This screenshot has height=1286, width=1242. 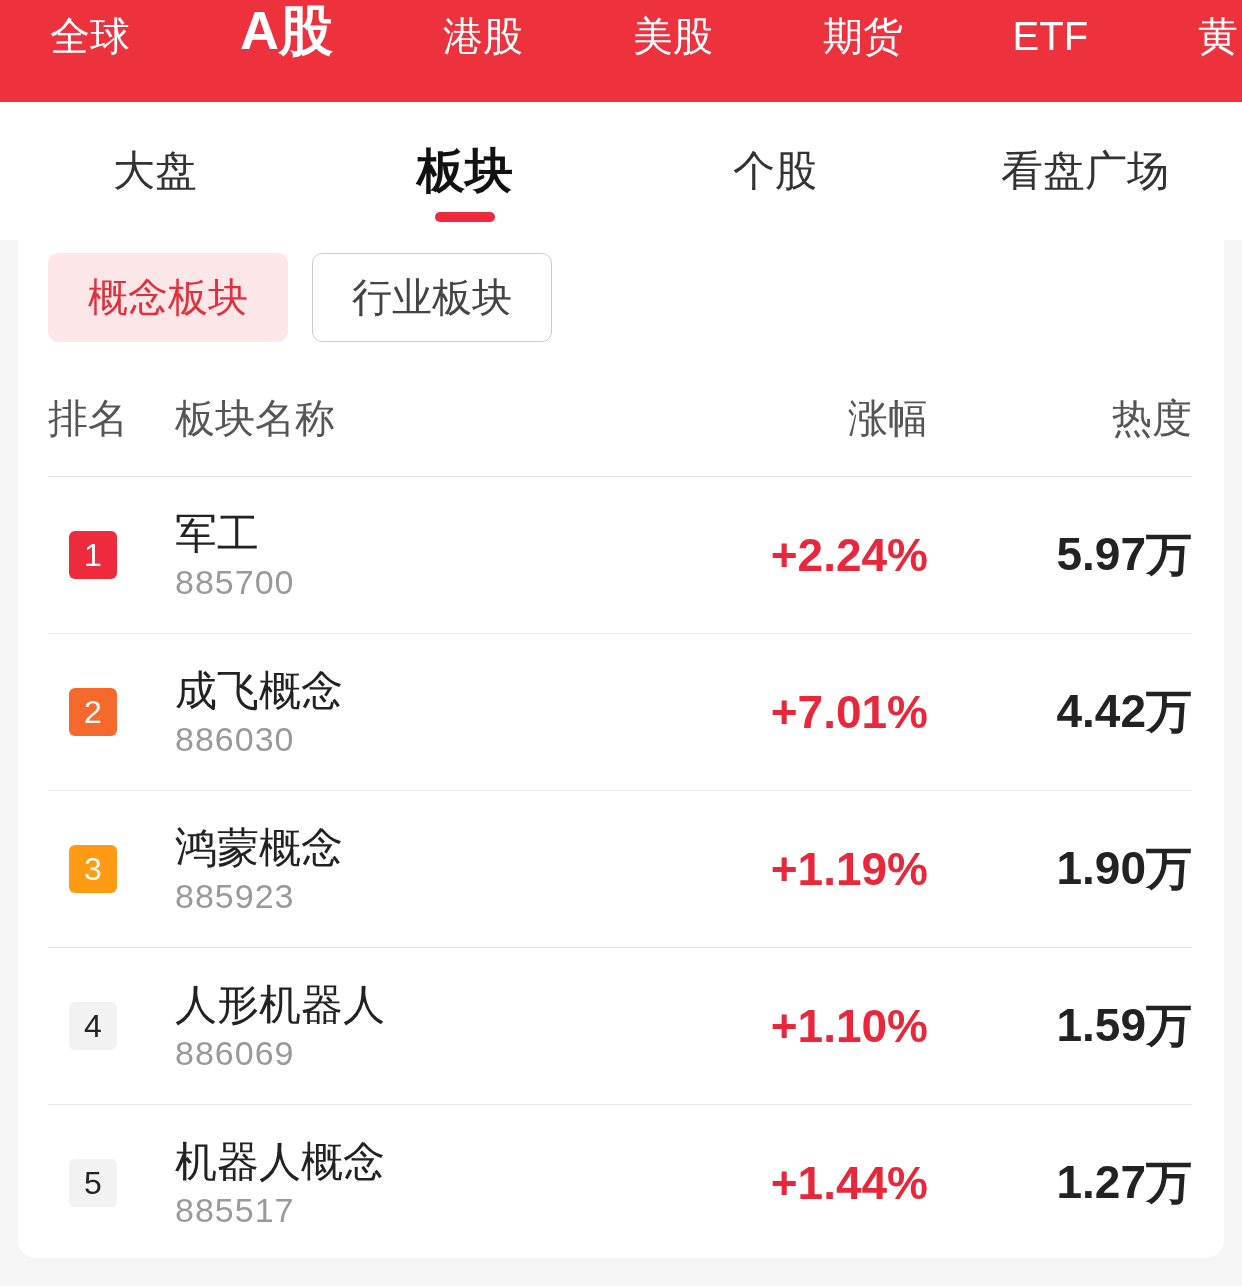 I want to click on sector-code: 886069, so click(x=235, y=1053).